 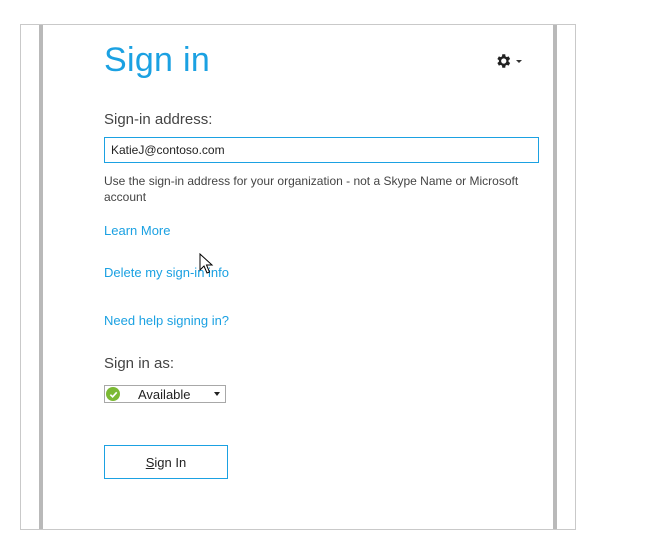 I want to click on sign-in-address-label: Sign-in address:, so click(x=158, y=119).